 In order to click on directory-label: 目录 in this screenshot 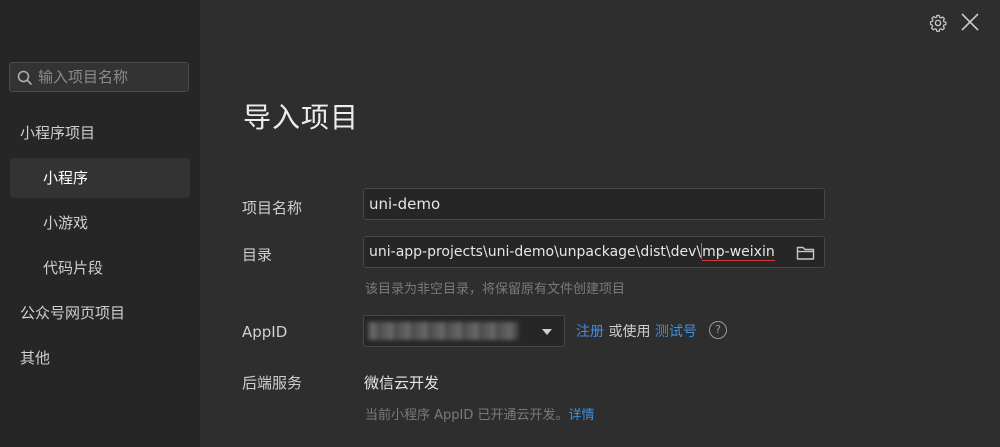, I will do `click(257, 255)`.